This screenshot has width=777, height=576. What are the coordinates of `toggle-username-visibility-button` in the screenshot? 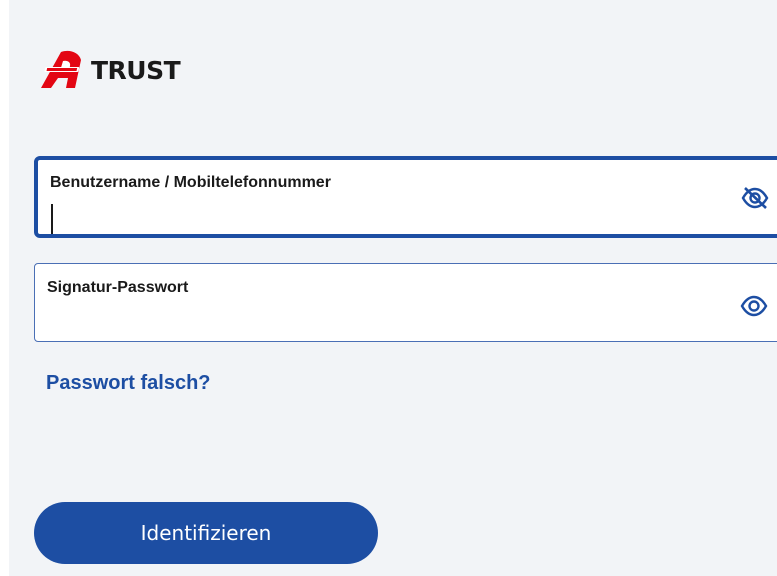 It's located at (755, 198).